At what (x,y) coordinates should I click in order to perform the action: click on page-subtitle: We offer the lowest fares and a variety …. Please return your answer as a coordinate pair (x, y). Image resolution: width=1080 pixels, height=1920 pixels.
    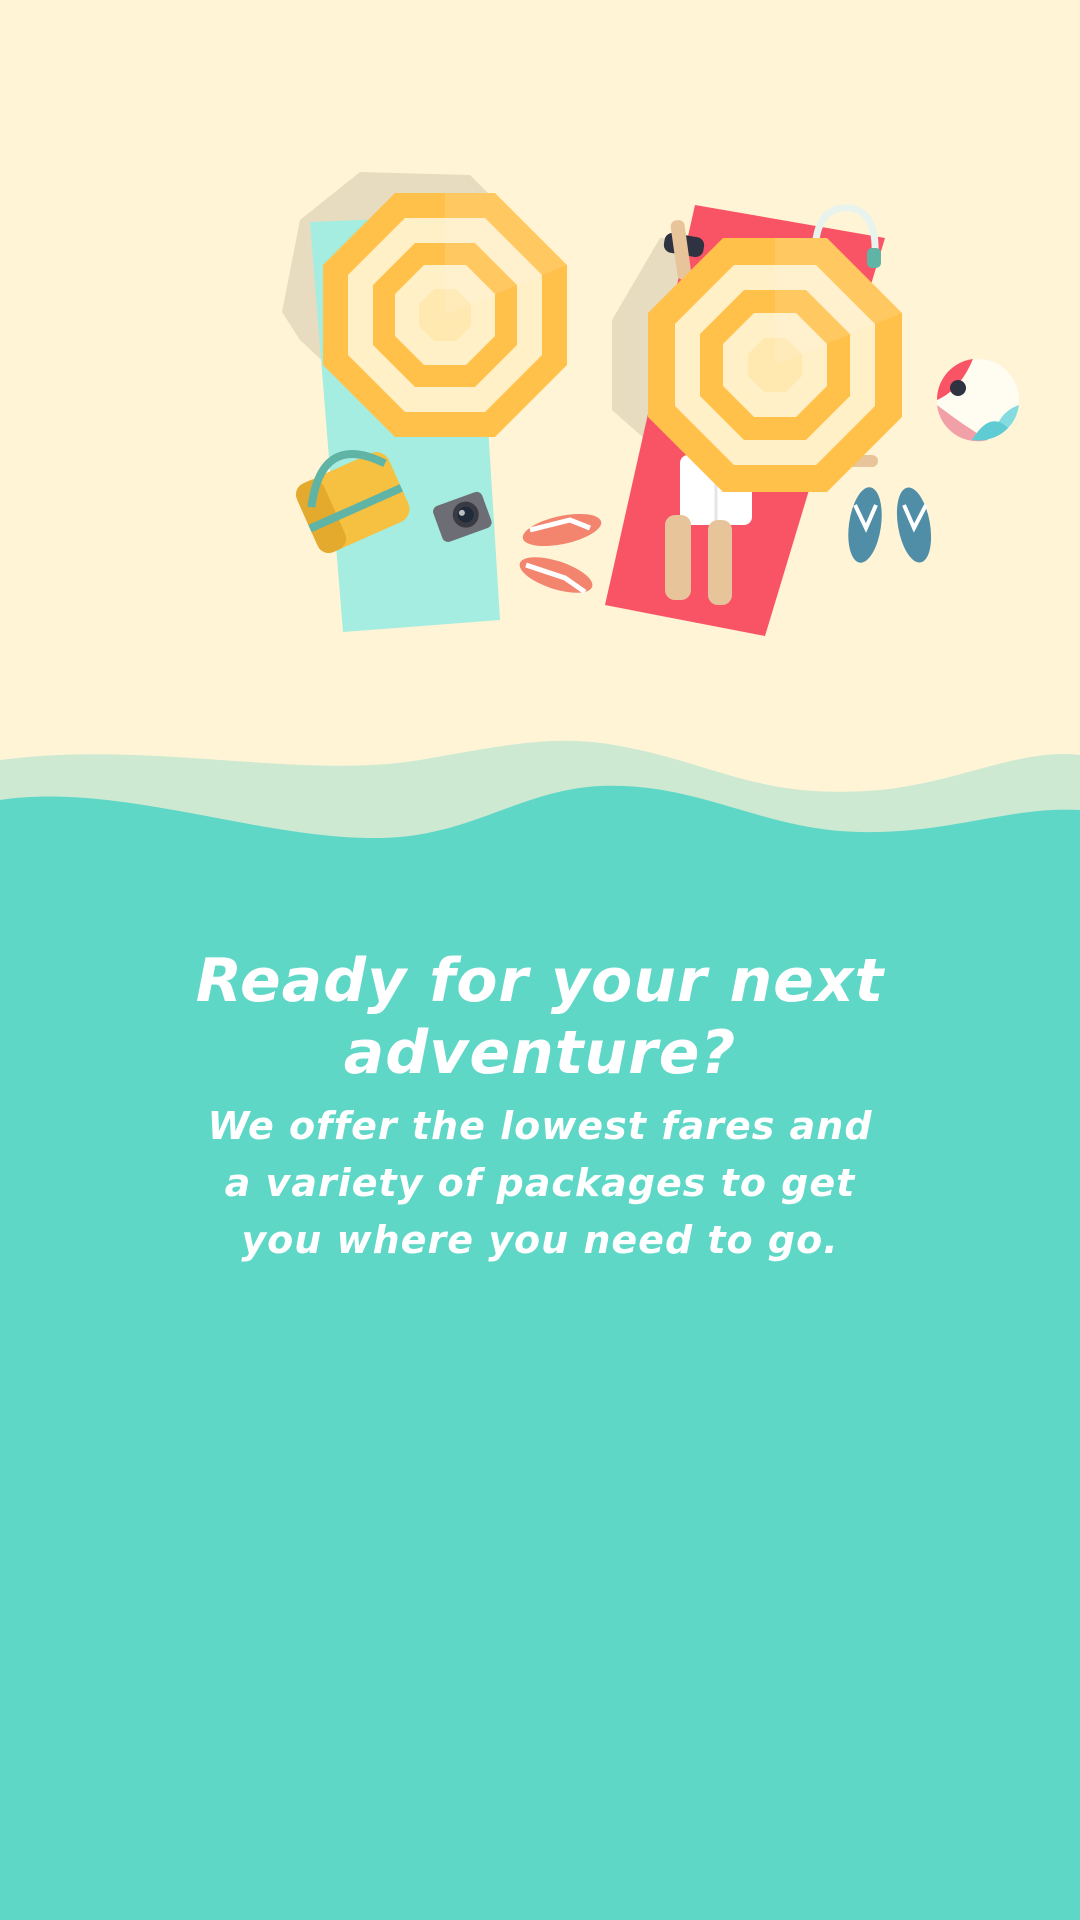
    Looking at the image, I should click on (540, 1183).